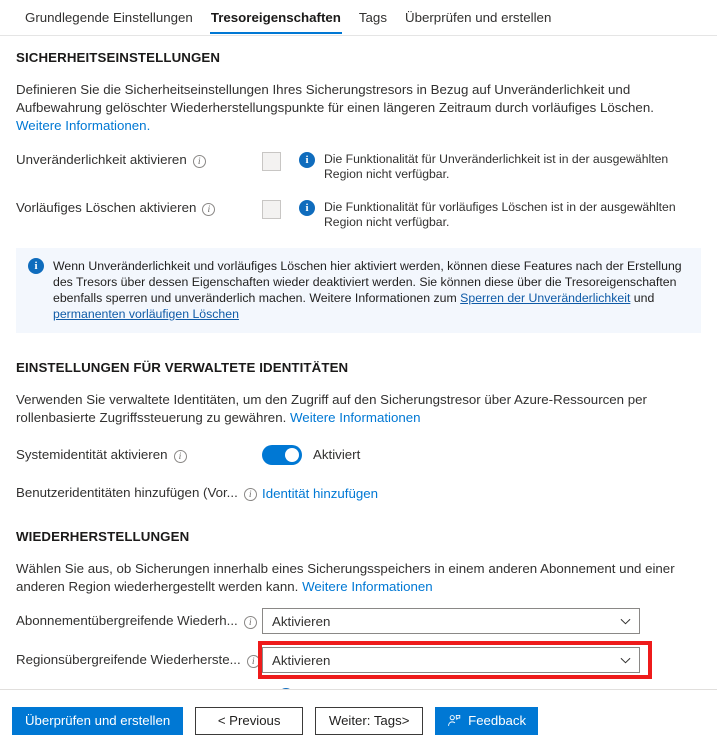 This screenshot has width=717, height=751. What do you see at coordinates (337, 454) in the screenshot?
I see `system-identity-toggle-label: Aktiviert` at bounding box center [337, 454].